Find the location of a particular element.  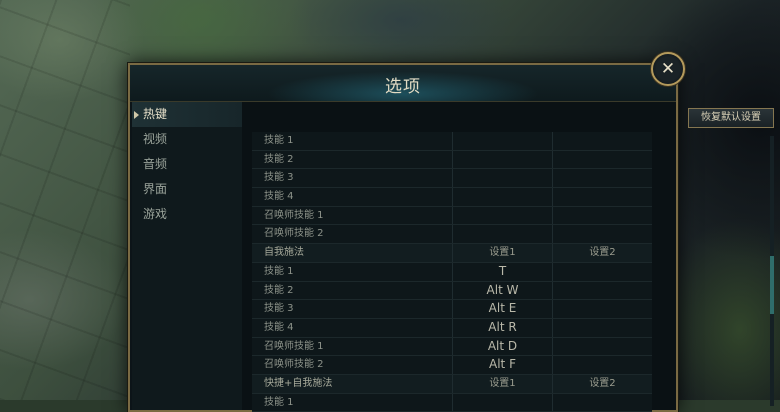

hotkey-row: 技能 3 Alt E is located at coordinates (452, 309).